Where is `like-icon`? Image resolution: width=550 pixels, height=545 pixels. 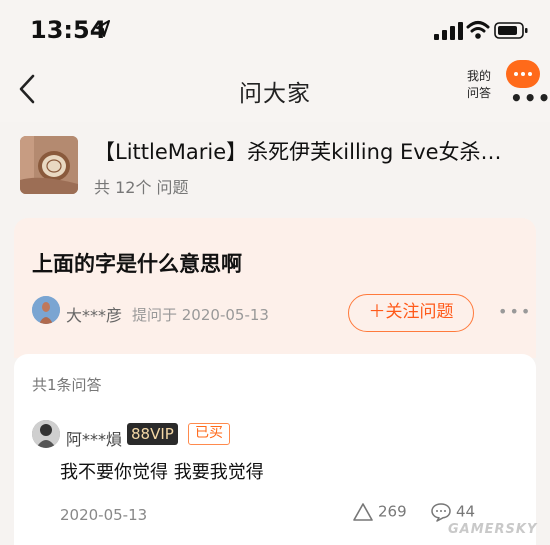 like-icon is located at coordinates (363, 512).